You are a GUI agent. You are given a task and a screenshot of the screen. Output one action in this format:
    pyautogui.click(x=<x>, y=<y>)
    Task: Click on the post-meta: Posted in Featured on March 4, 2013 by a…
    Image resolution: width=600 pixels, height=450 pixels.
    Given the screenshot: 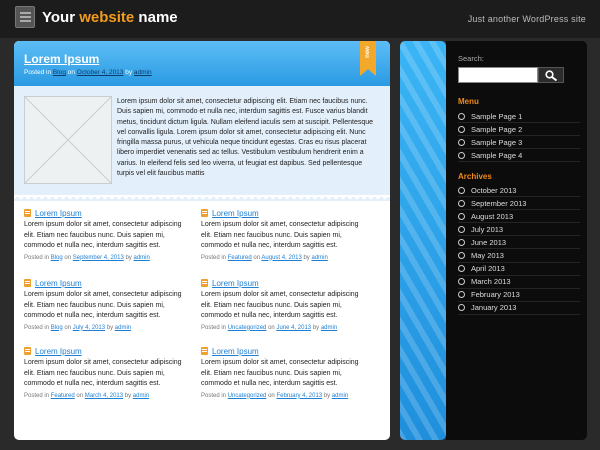 What is the action you would take?
    pyautogui.click(x=87, y=395)
    